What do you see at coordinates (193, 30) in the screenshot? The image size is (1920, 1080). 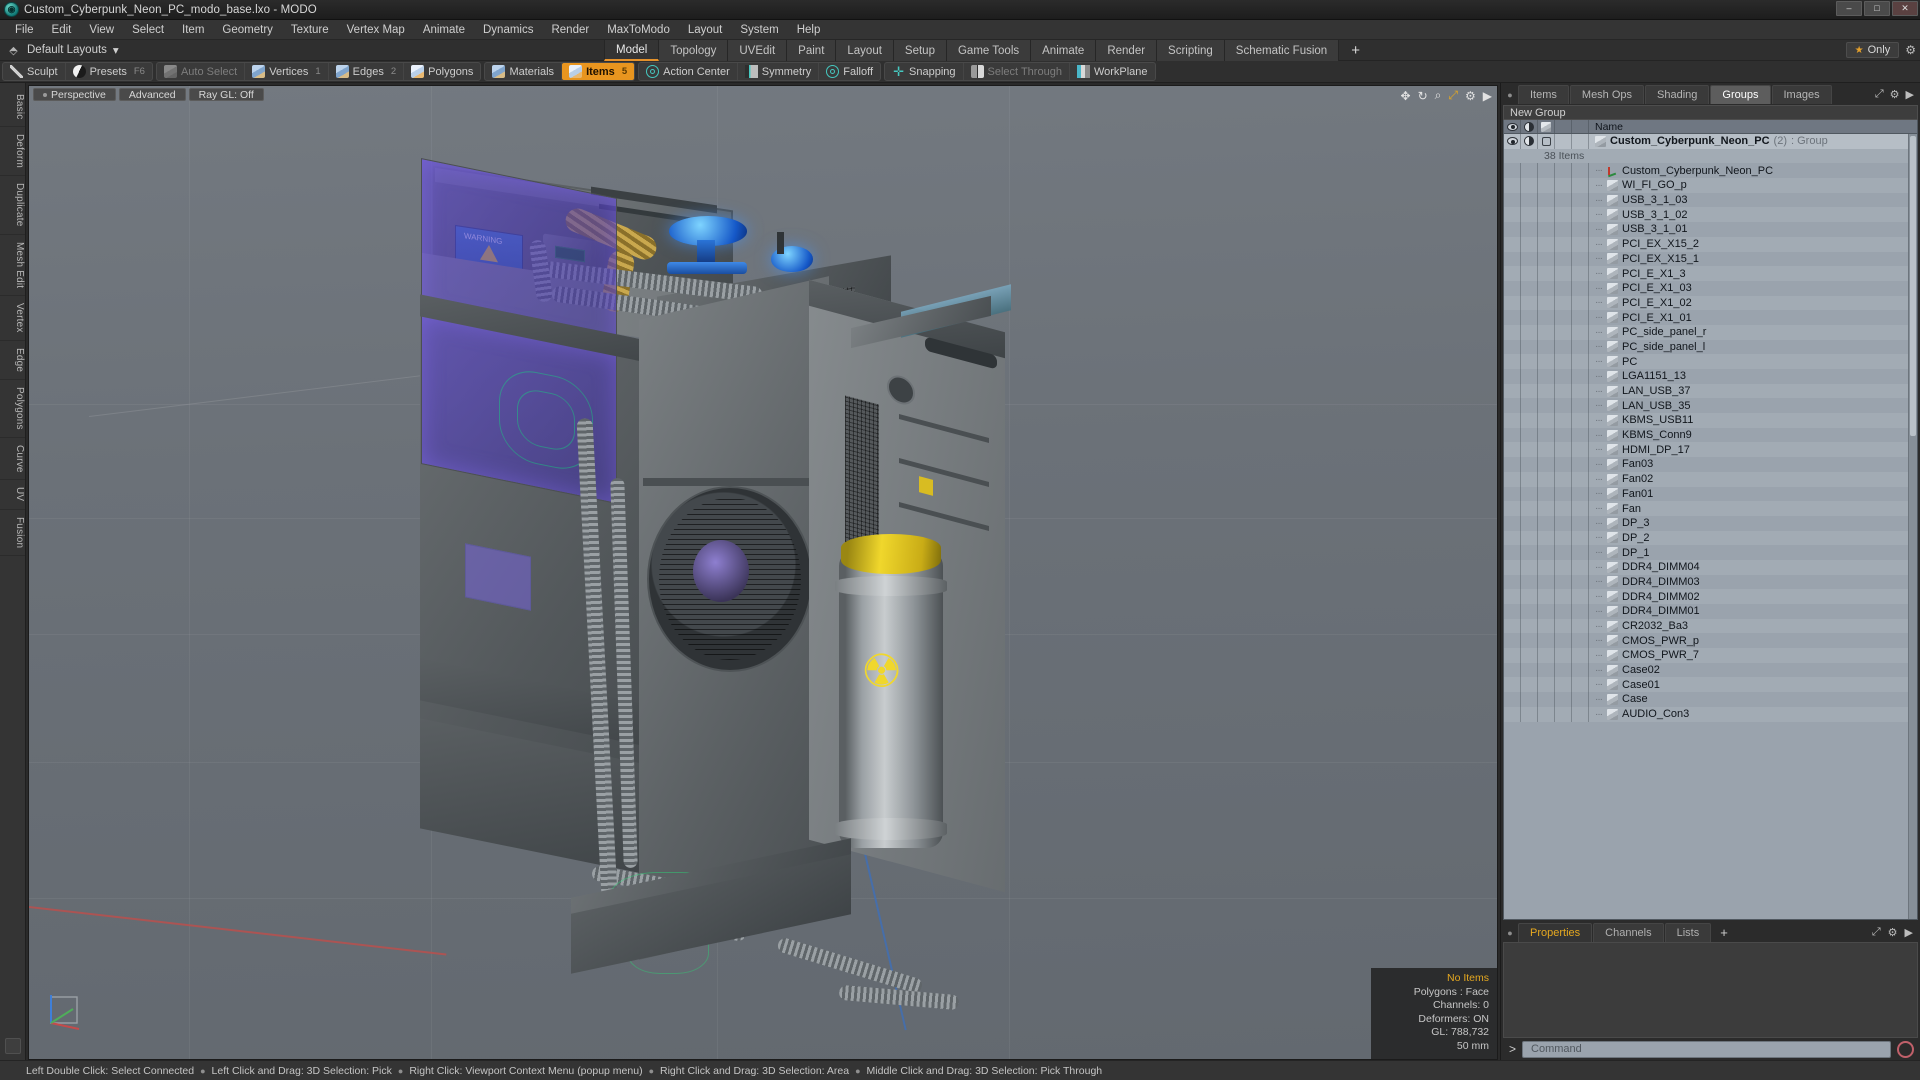 I see `menu-item-item: Item` at bounding box center [193, 30].